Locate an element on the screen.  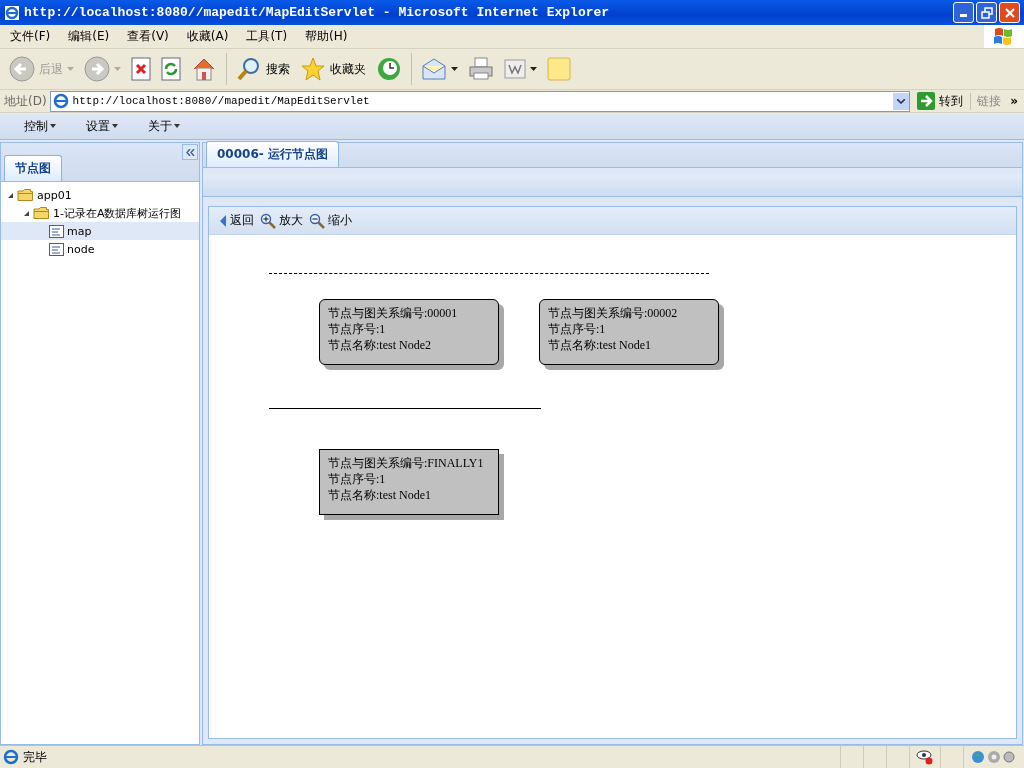
node-text: 节点与图关系编号:00001 is located at coordinates (393, 313).